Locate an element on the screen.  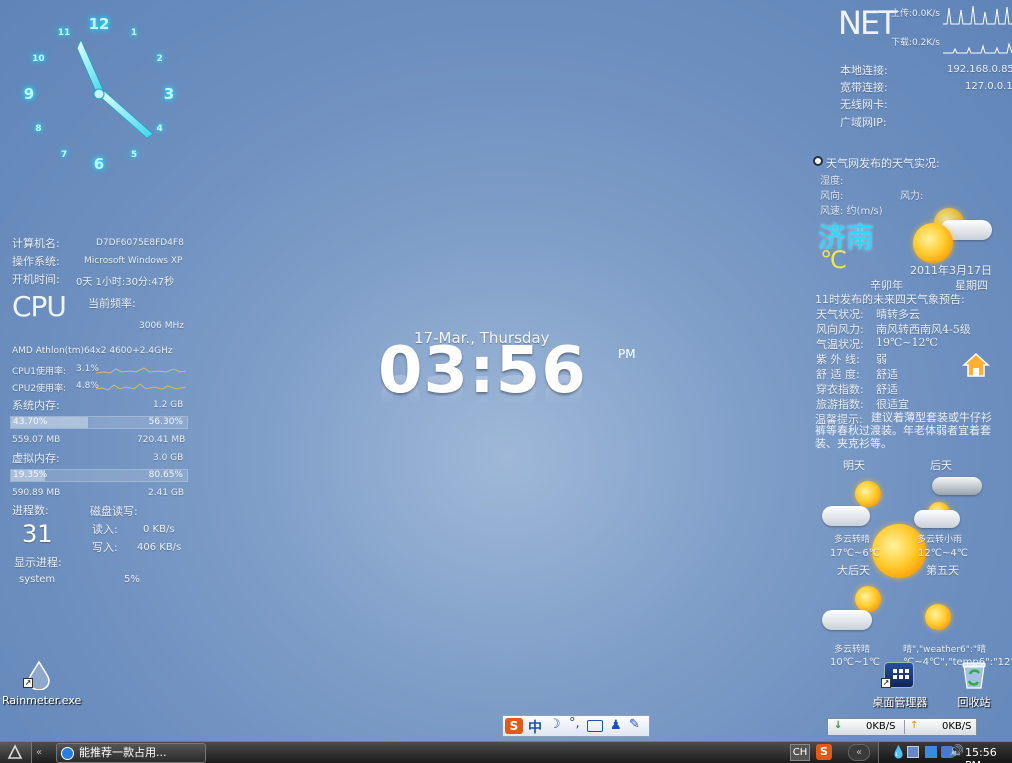
process-count: 31 is located at coordinates (37, 534).